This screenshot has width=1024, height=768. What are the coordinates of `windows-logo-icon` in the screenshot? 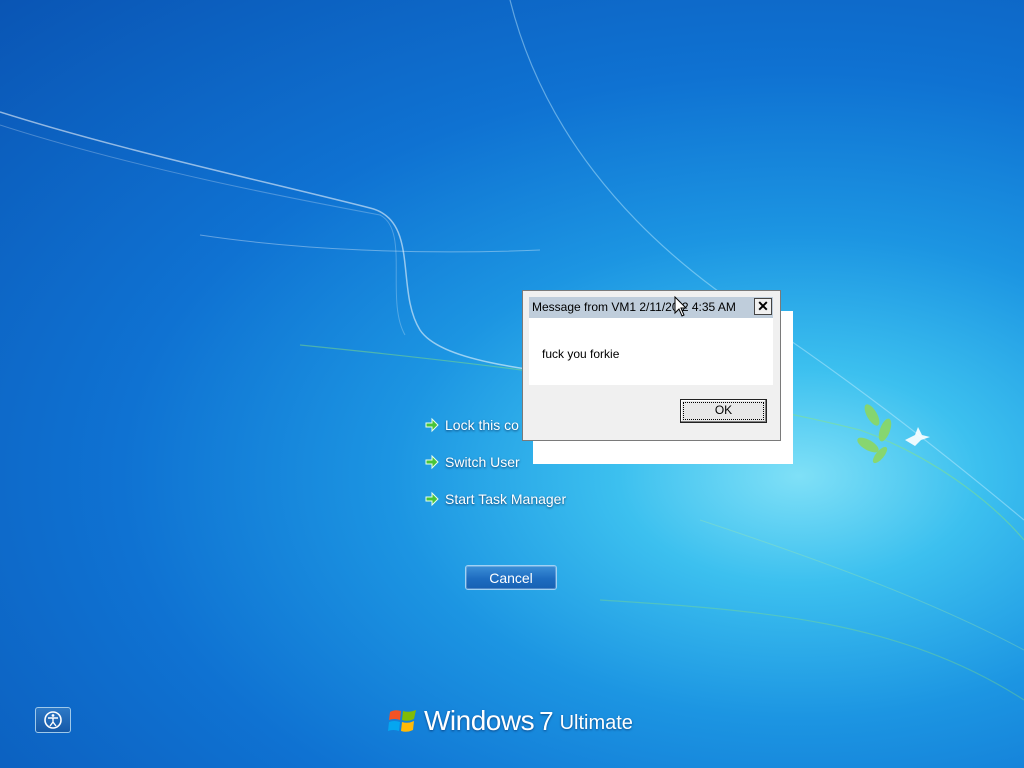 It's located at (402, 721).